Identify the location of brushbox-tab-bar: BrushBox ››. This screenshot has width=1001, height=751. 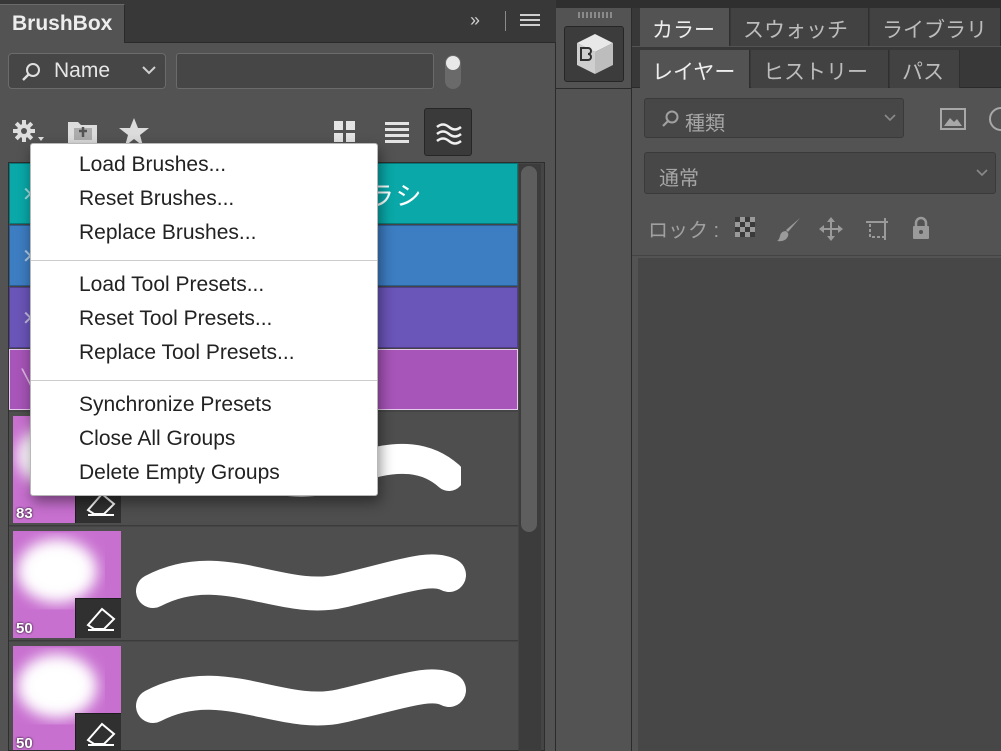
(278, 21).